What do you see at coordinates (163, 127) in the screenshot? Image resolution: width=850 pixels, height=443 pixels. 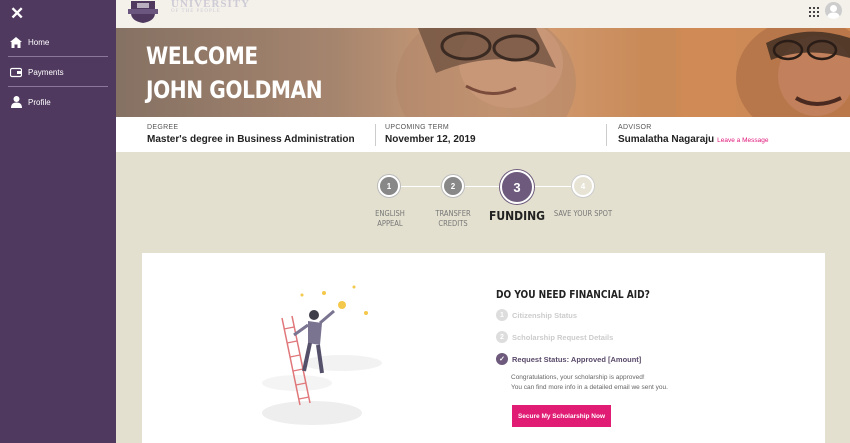 I see `degree-label: DEGREE` at bounding box center [163, 127].